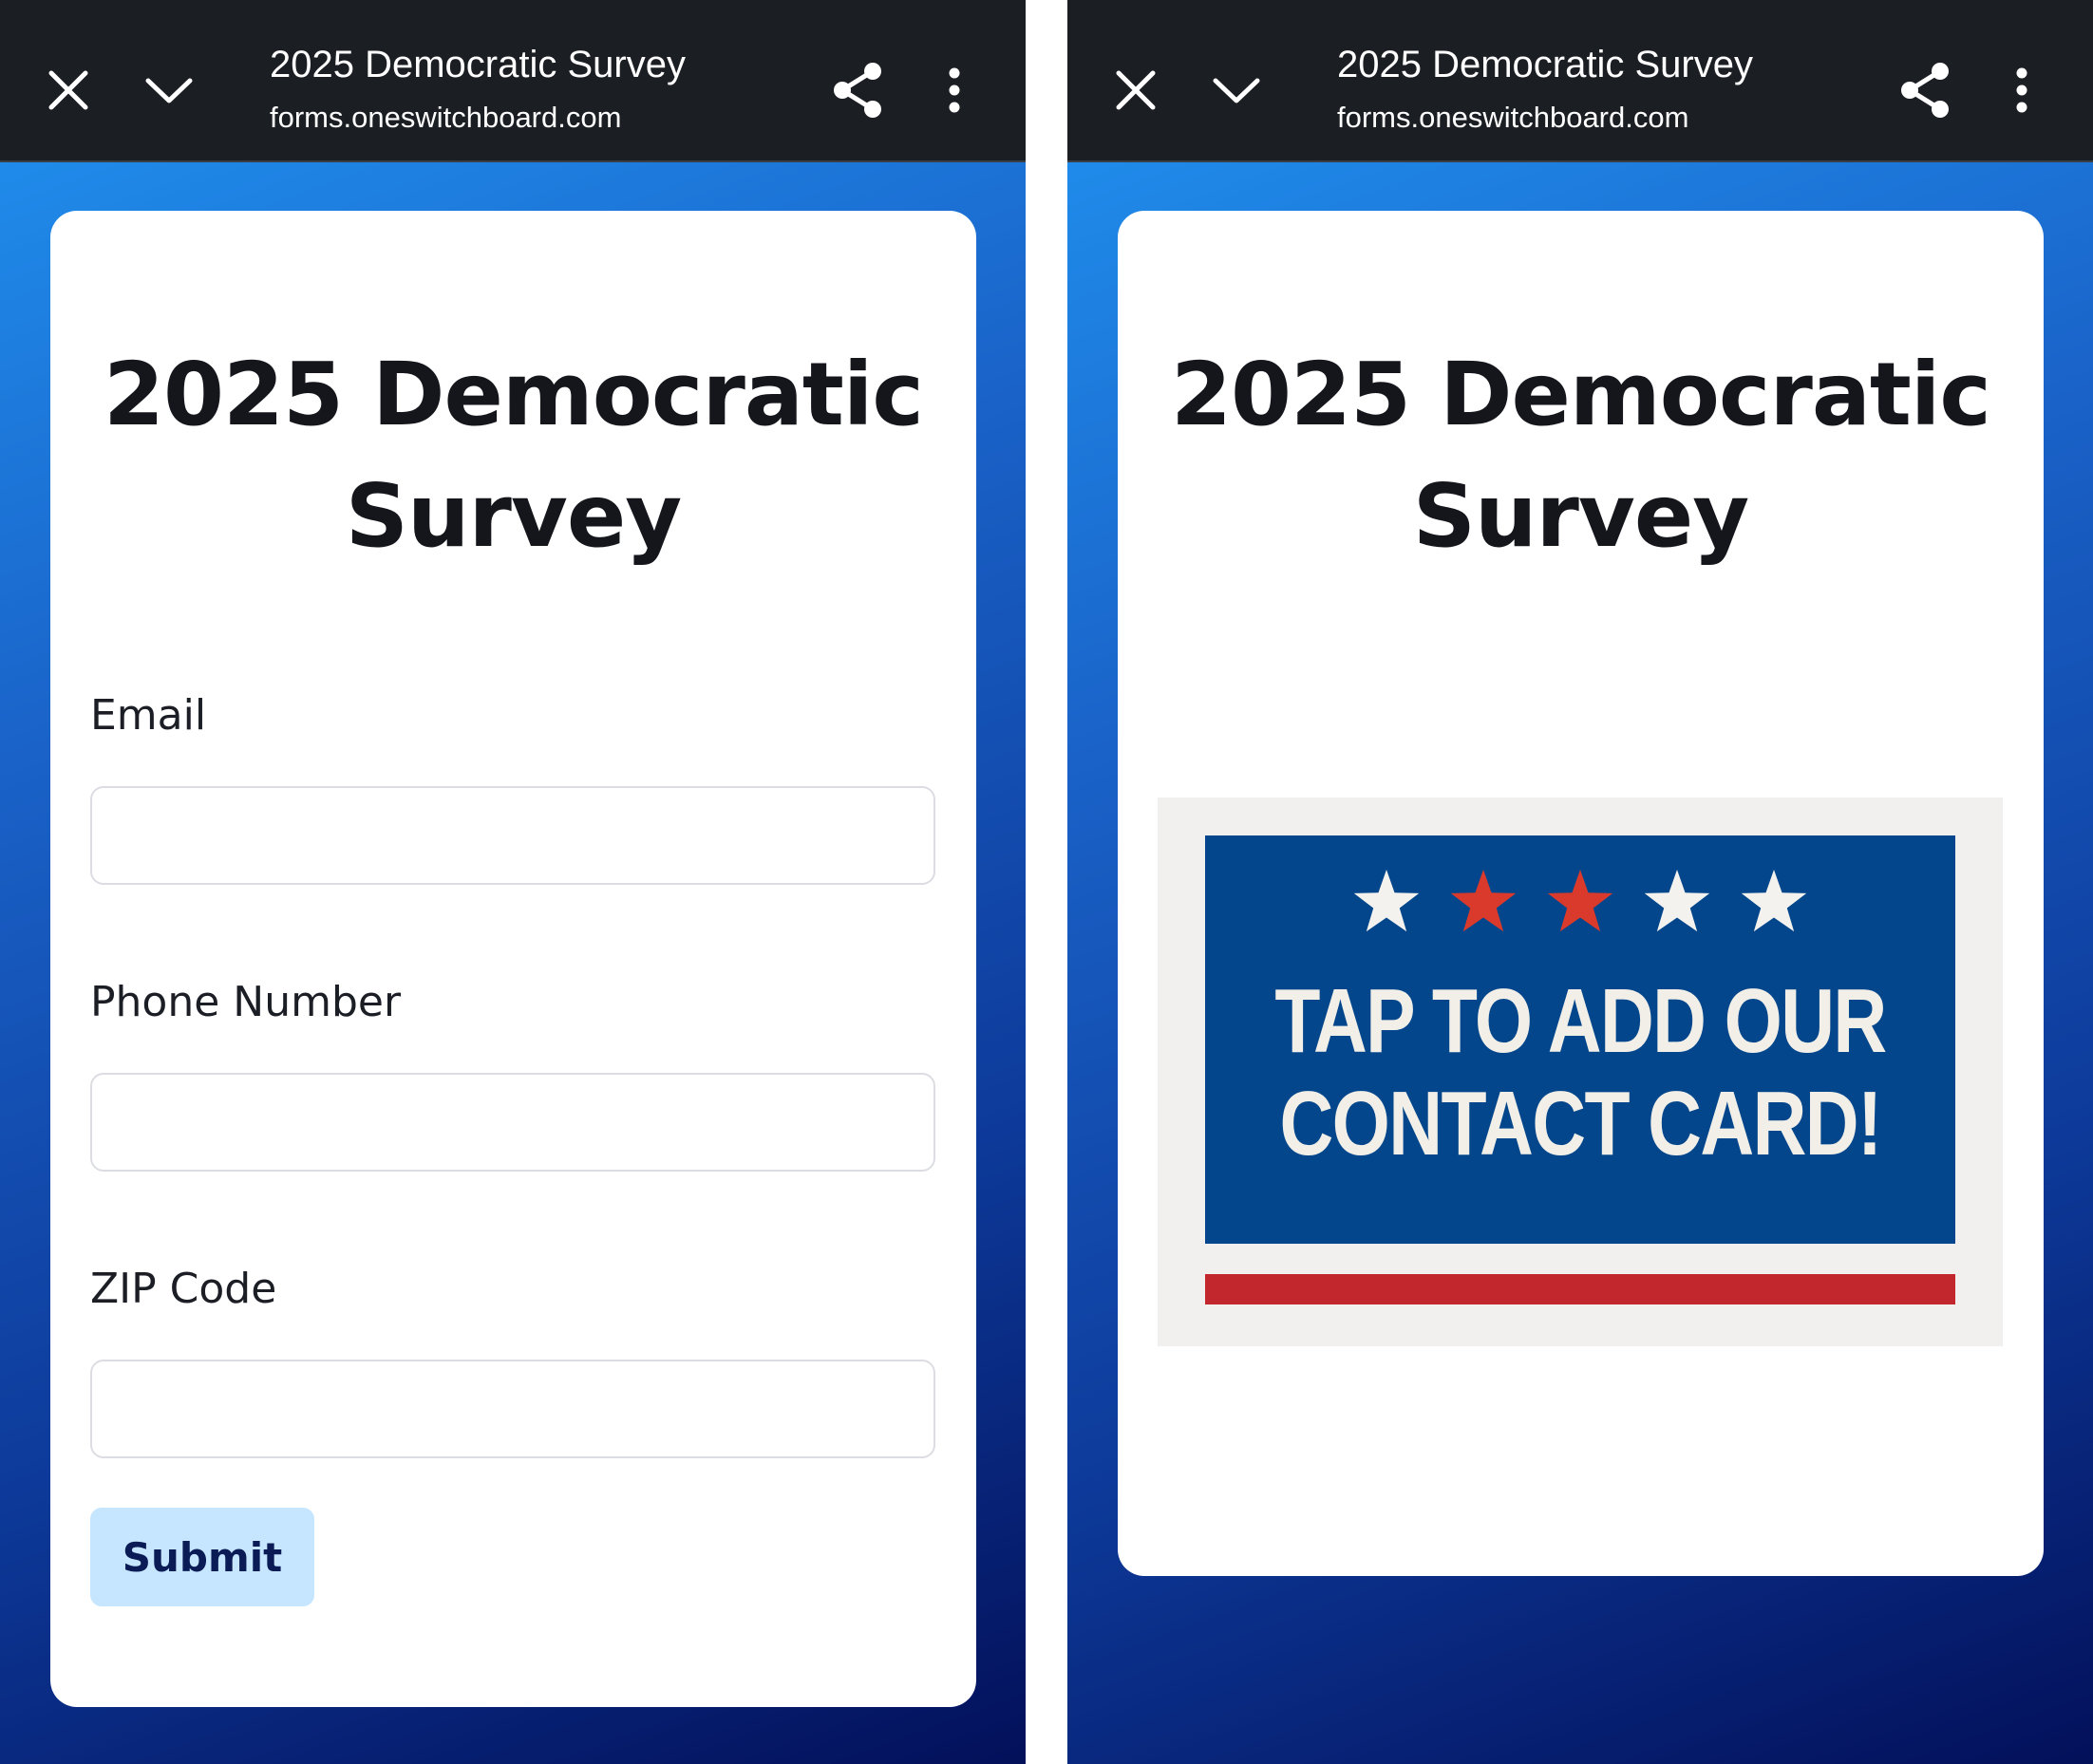 This screenshot has height=1764, width=2093. What do you see at coordinates (1580, 1289) in the screenshot?
I see `banner-red-stripe` at bounding box center [1580, 1289].